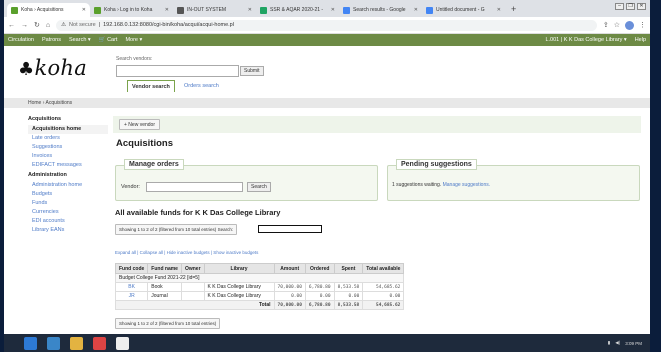  I want to click on back-icon: ←, so click(11, 25).